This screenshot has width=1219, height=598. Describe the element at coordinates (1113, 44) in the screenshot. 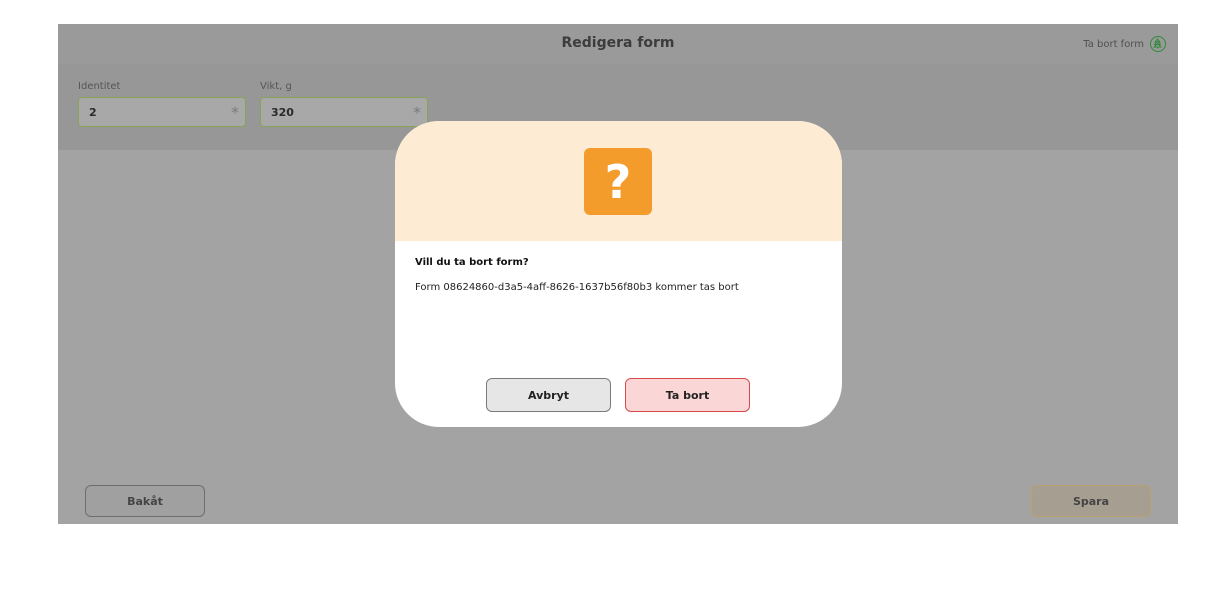

I see `delete-form-label: Ta bort form` at that location.